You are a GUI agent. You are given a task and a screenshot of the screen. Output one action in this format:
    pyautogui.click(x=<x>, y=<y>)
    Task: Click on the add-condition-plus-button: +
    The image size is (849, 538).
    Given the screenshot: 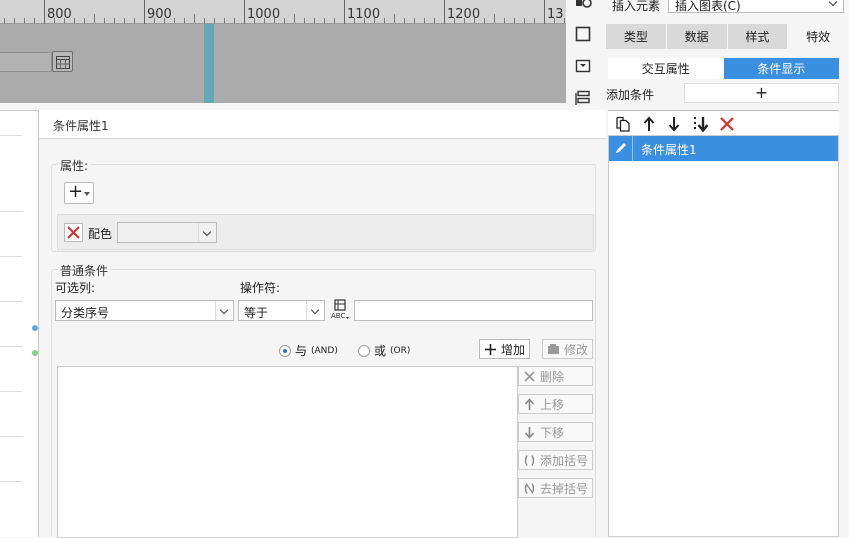 What is the action you would take?
    pyautogui.click(x=761, y=93)
    